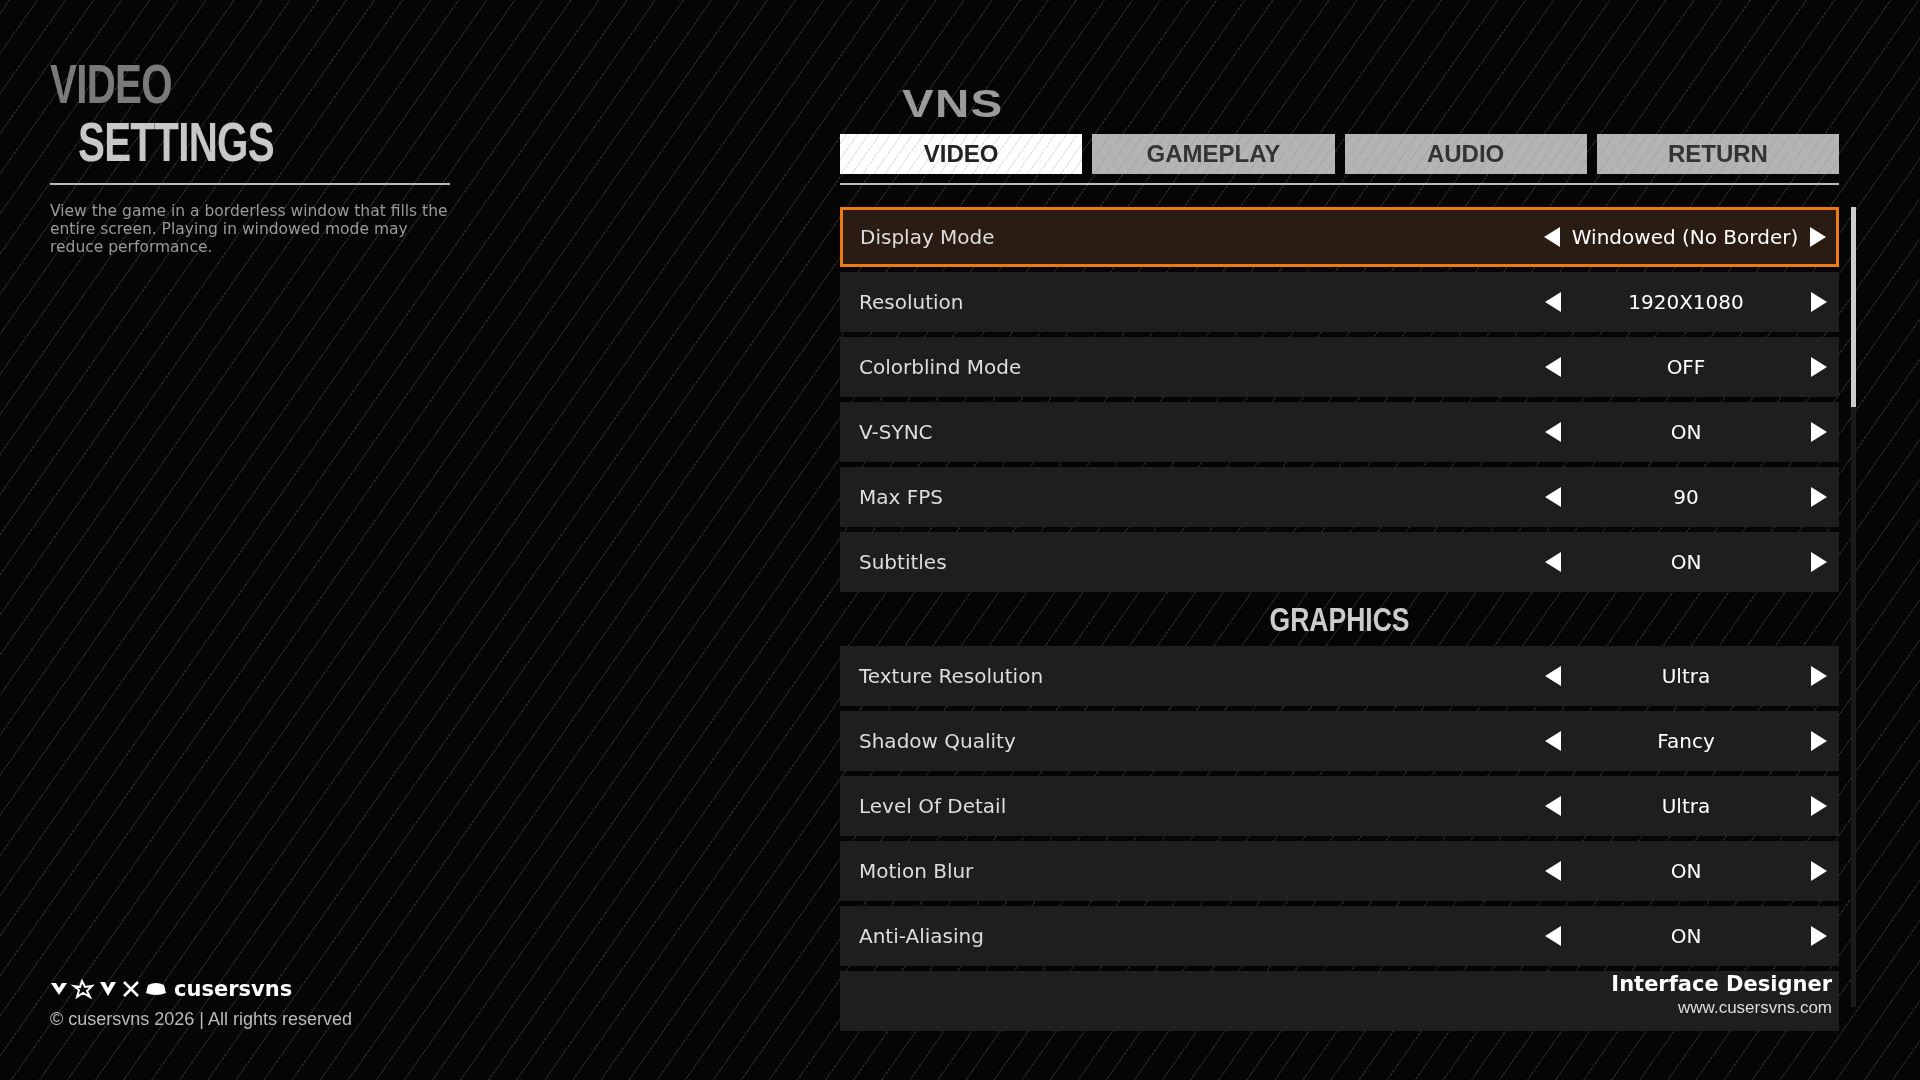 The image size is (1920, 1080). Describe the element at coordinates (1754, 1008) in the screenshot. I see `credit-website: www.cusersvns.com` at that location.